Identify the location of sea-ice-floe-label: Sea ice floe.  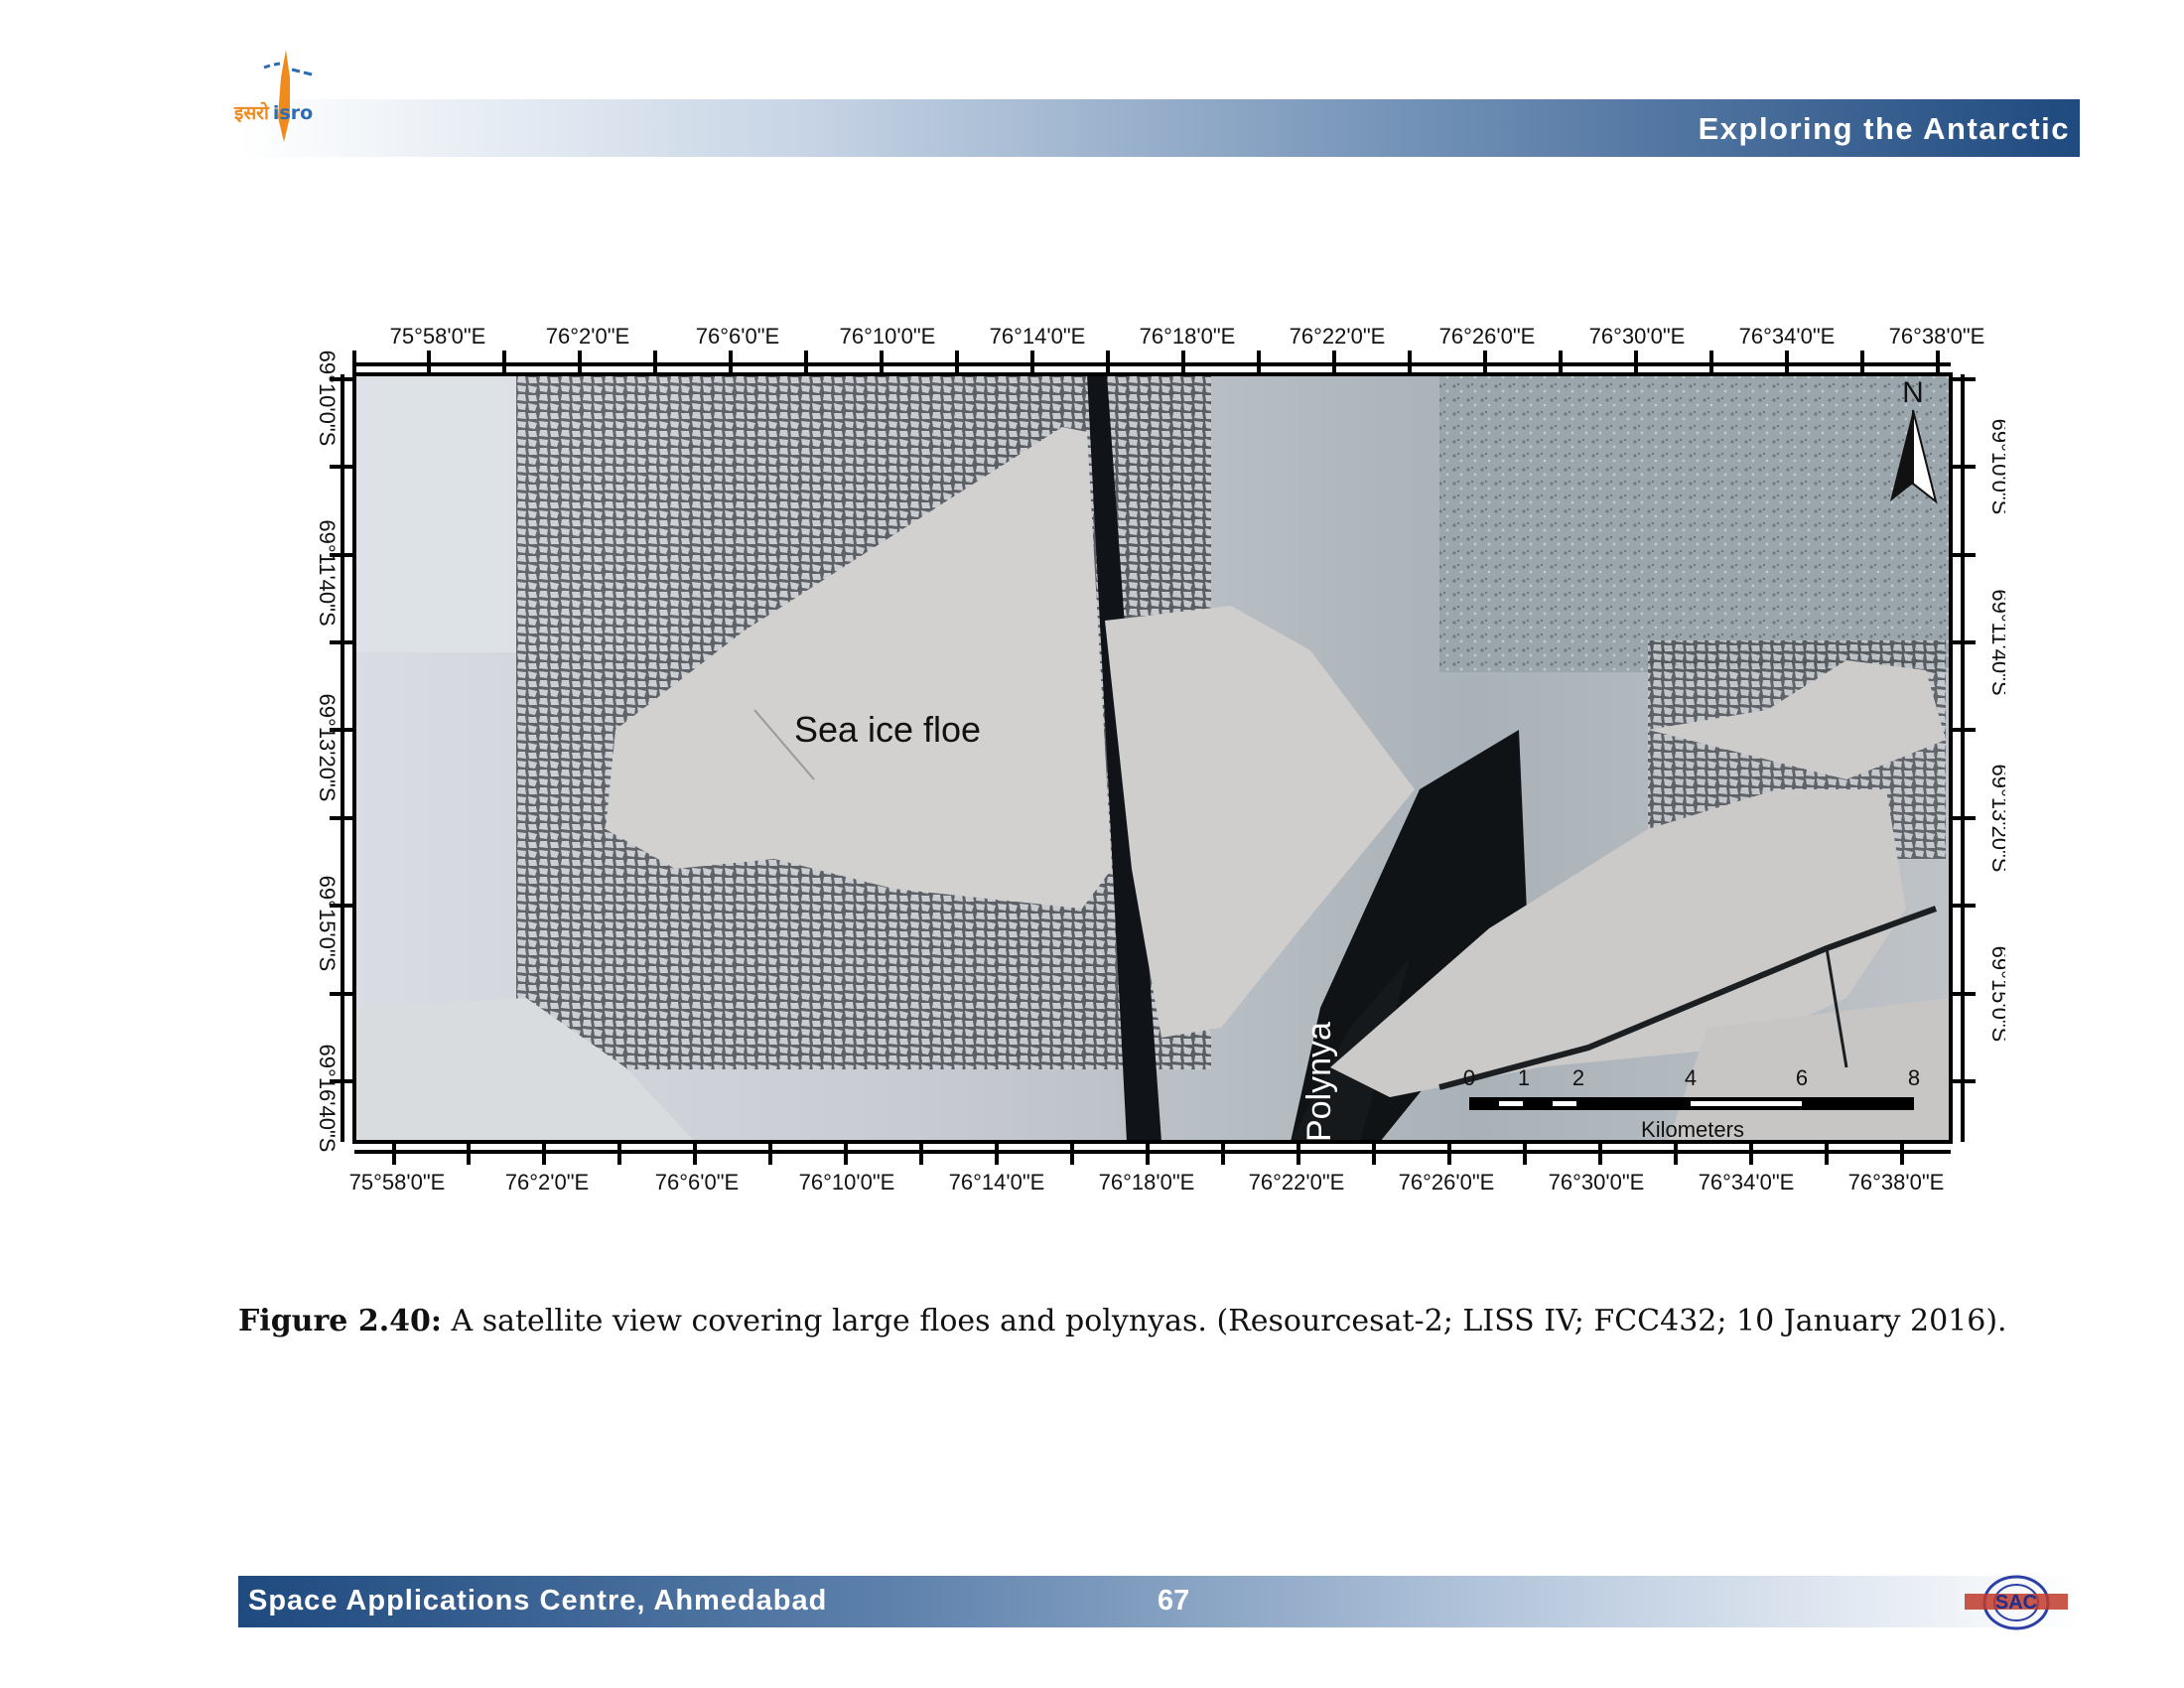
(887, 729).